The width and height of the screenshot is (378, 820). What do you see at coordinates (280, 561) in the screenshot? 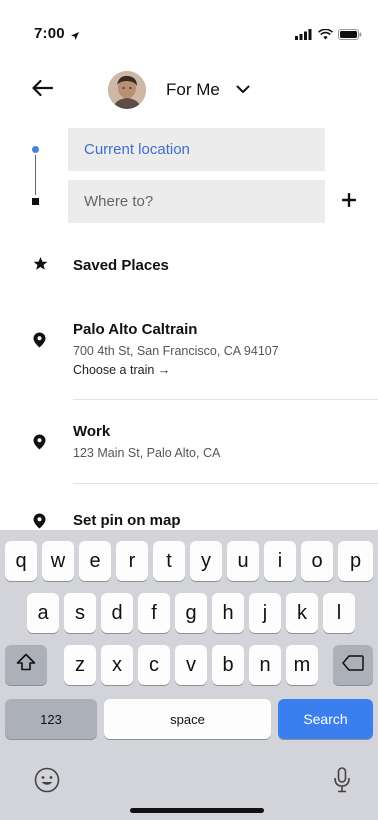
I see `key-i: i` at bounding box center [280, 561].